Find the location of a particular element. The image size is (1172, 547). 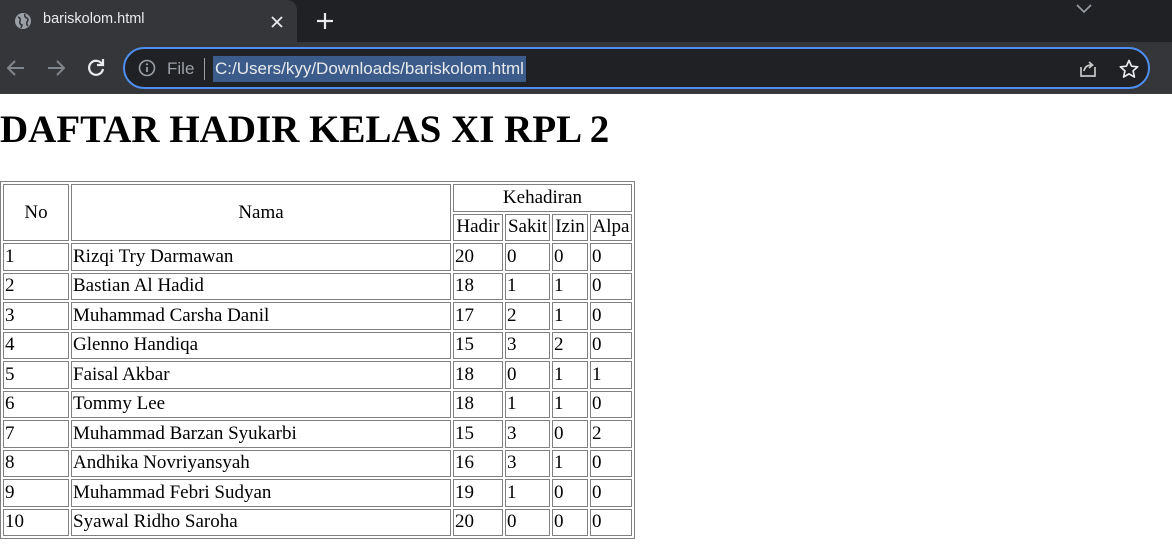

header-izin: Izin is located at coordinates (570, 227).